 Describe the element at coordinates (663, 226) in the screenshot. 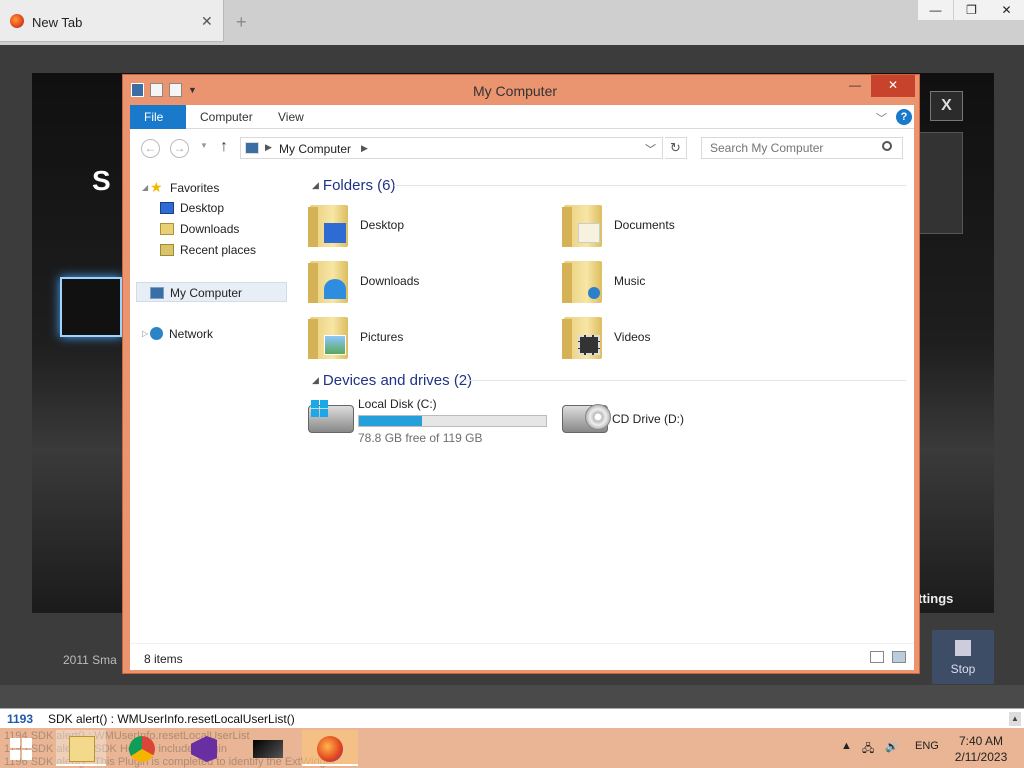

I see `folder-documents: Documents` at that location.